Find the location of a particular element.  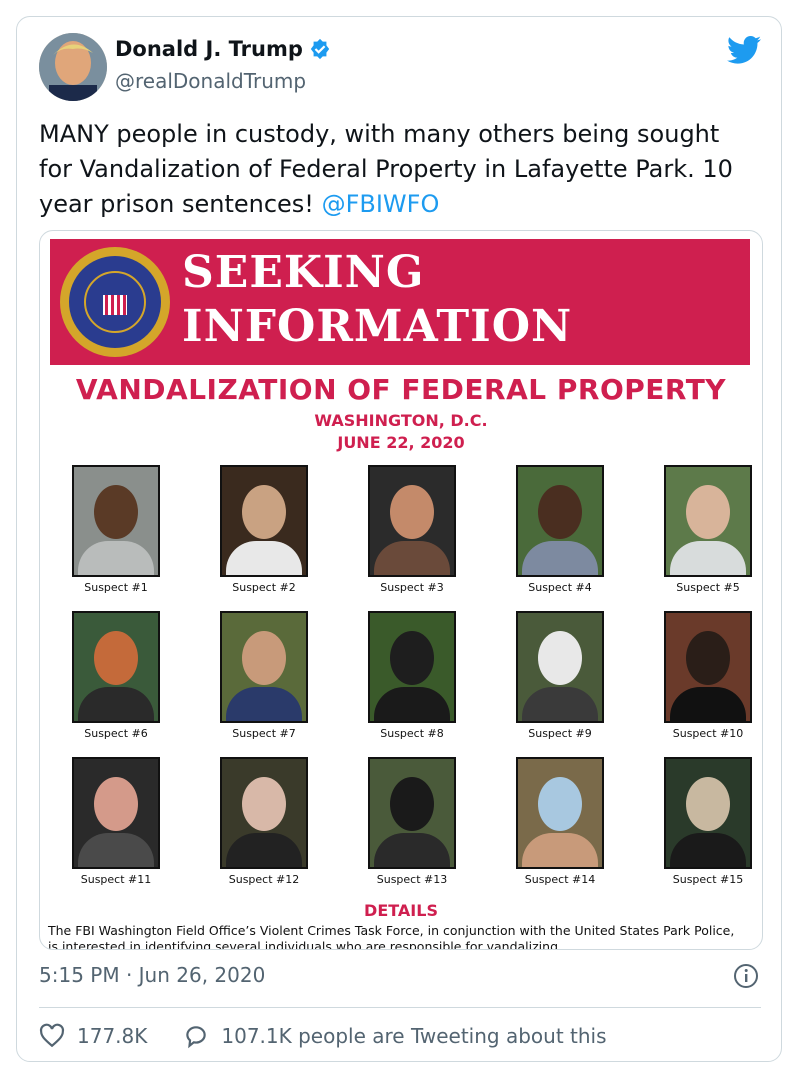

poster-banner: SEEKING INFORMATION is located at coordinates (400, 302).